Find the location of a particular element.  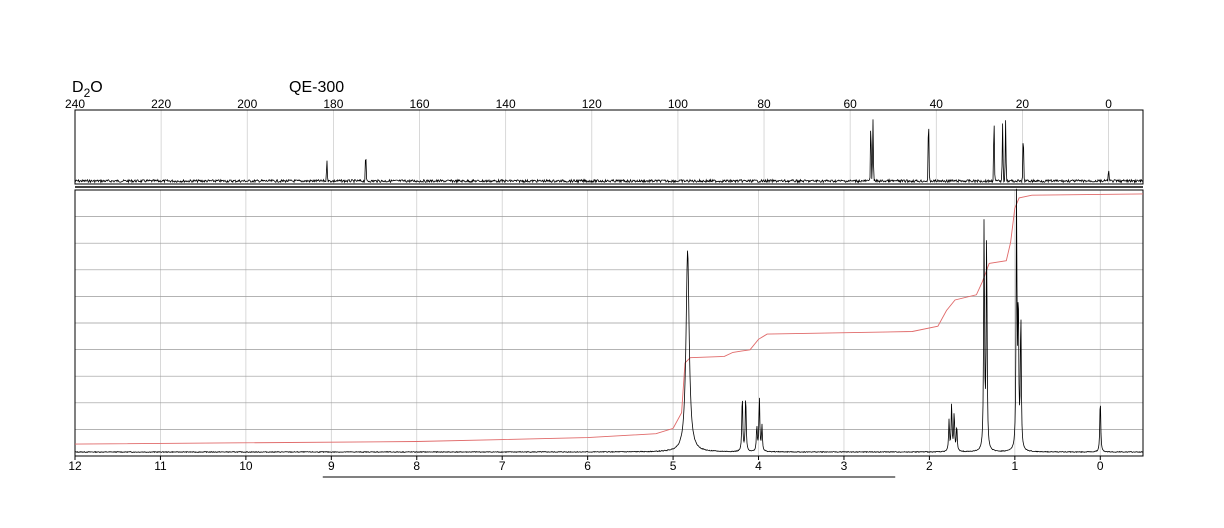

h1-tick-label: 6 is located at coordinates (587, 466).